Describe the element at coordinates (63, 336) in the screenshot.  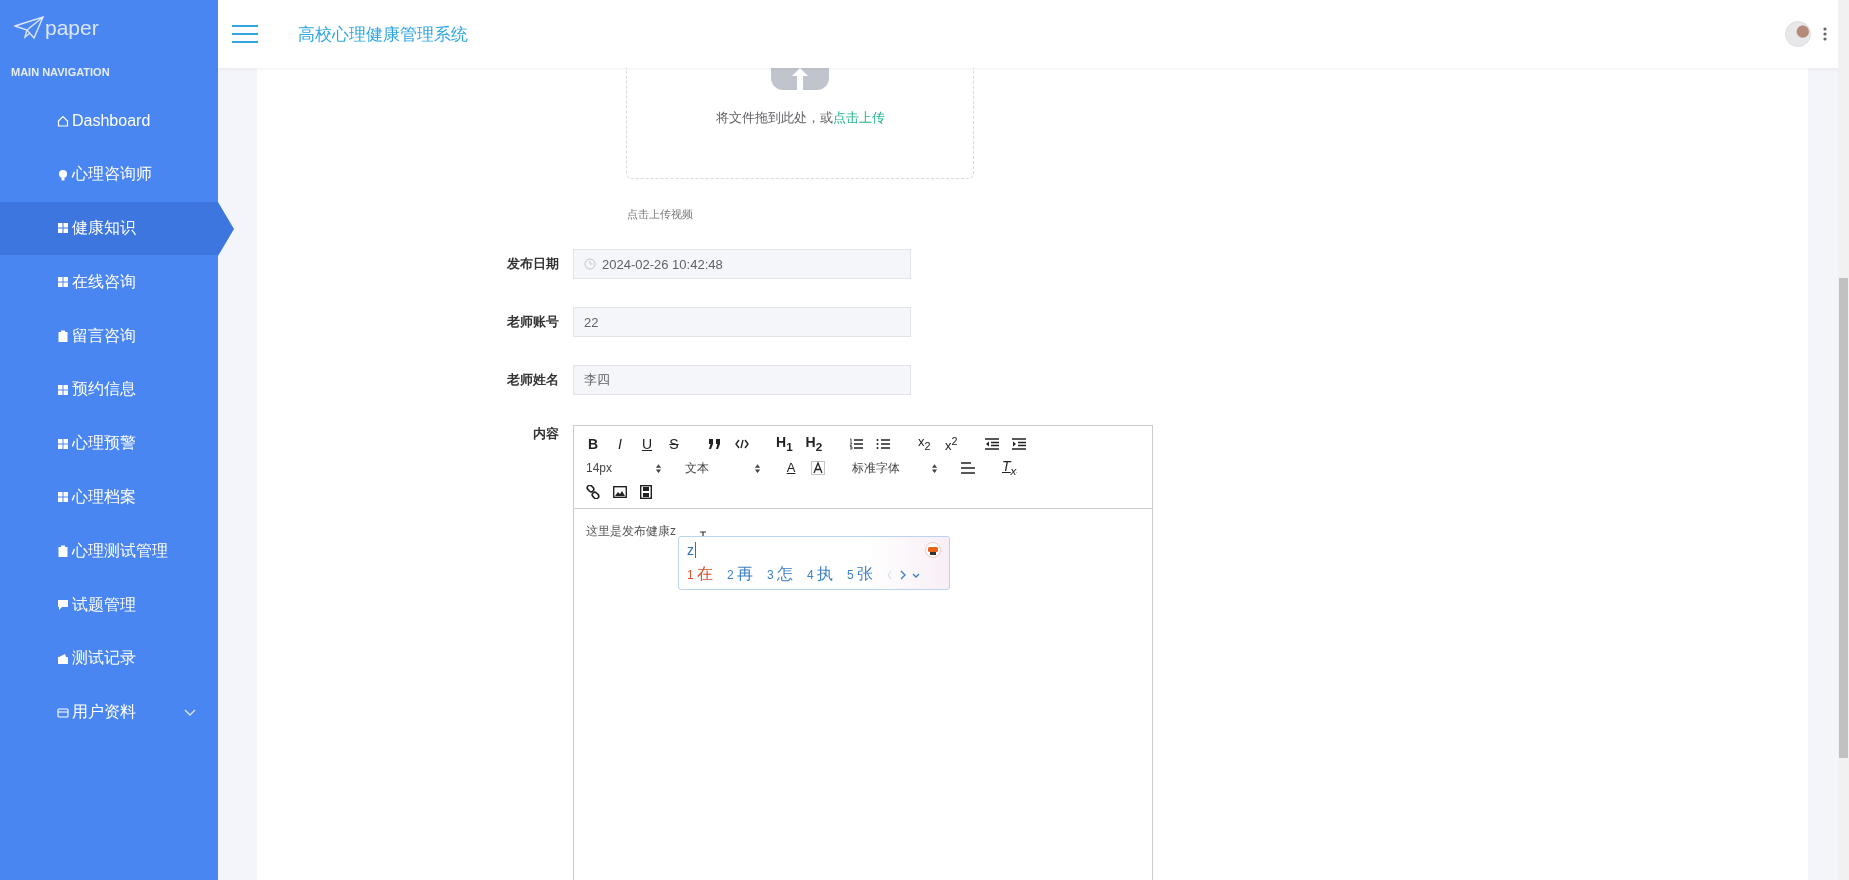
I see `clipboard-icon` at that location.